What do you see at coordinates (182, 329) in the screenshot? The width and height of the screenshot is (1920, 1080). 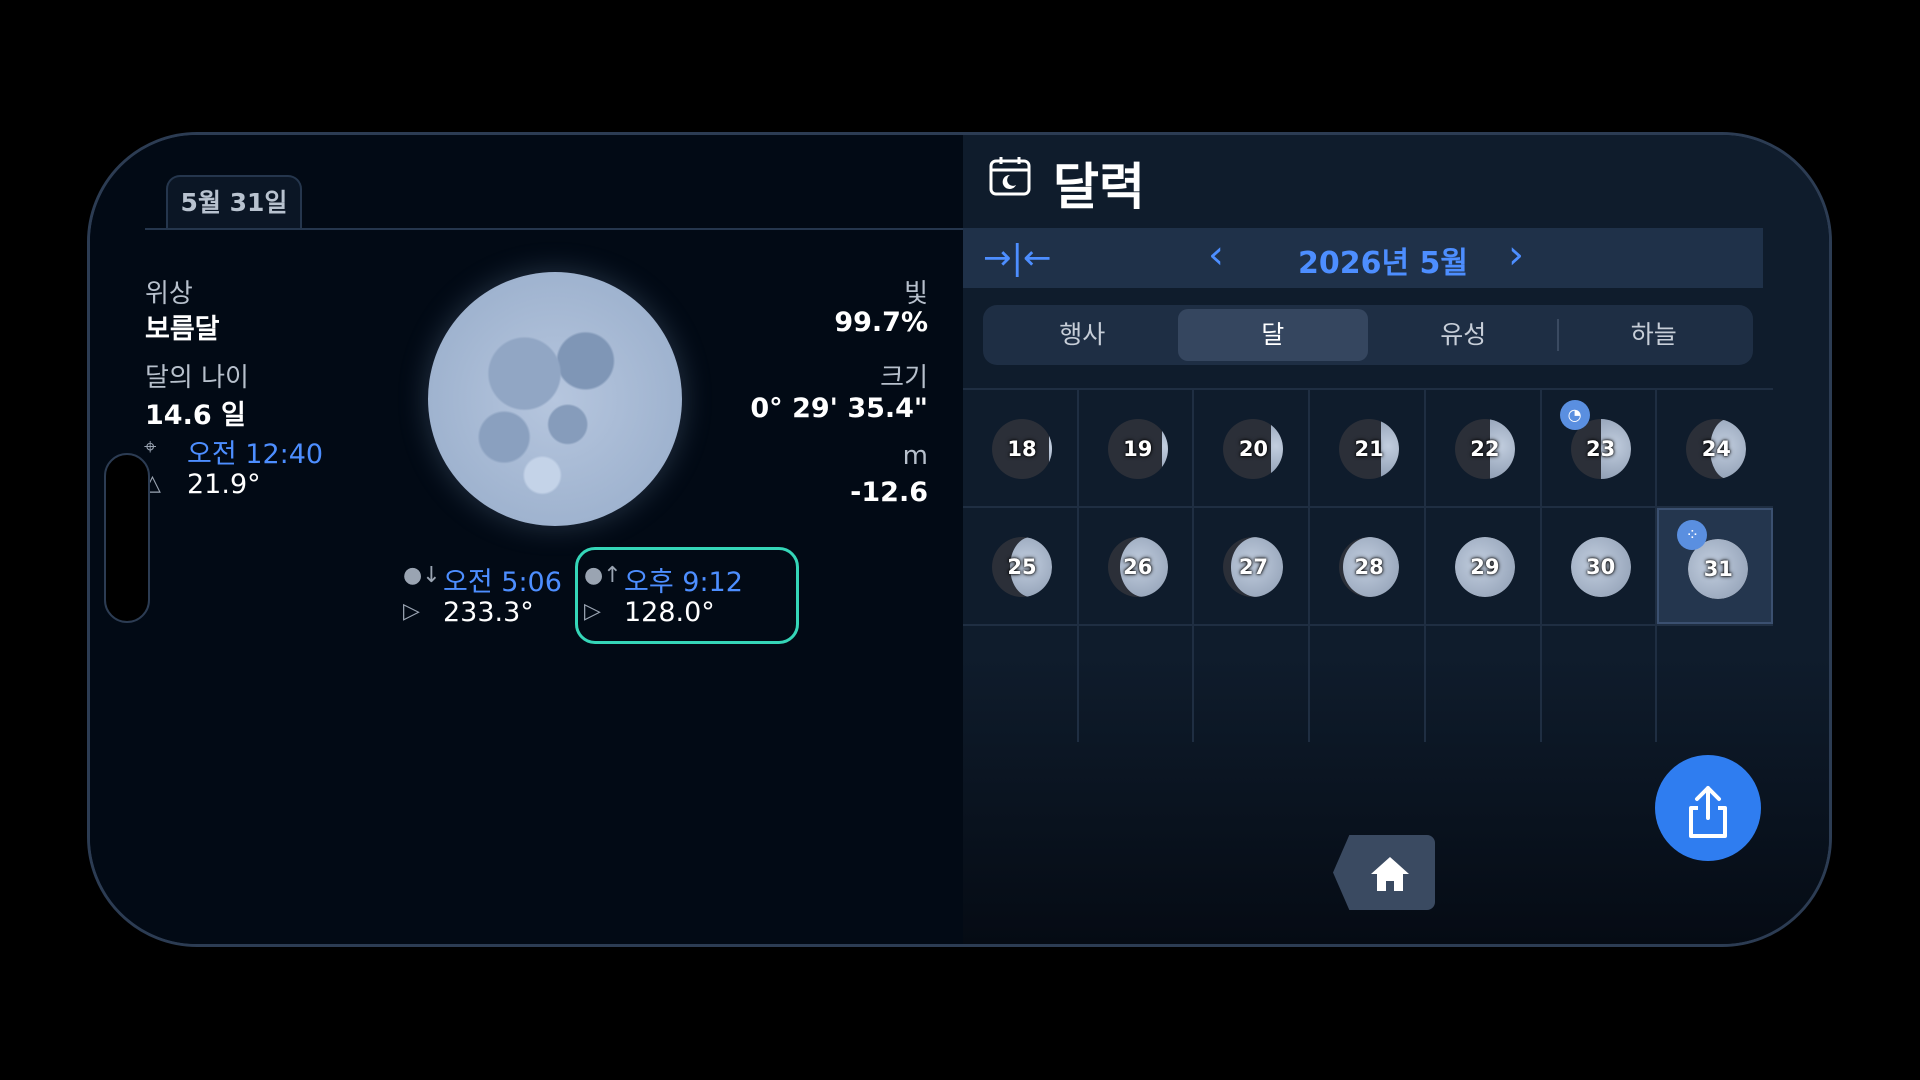 I see `phase-value: 보름달` at bounding box center [182, 329].